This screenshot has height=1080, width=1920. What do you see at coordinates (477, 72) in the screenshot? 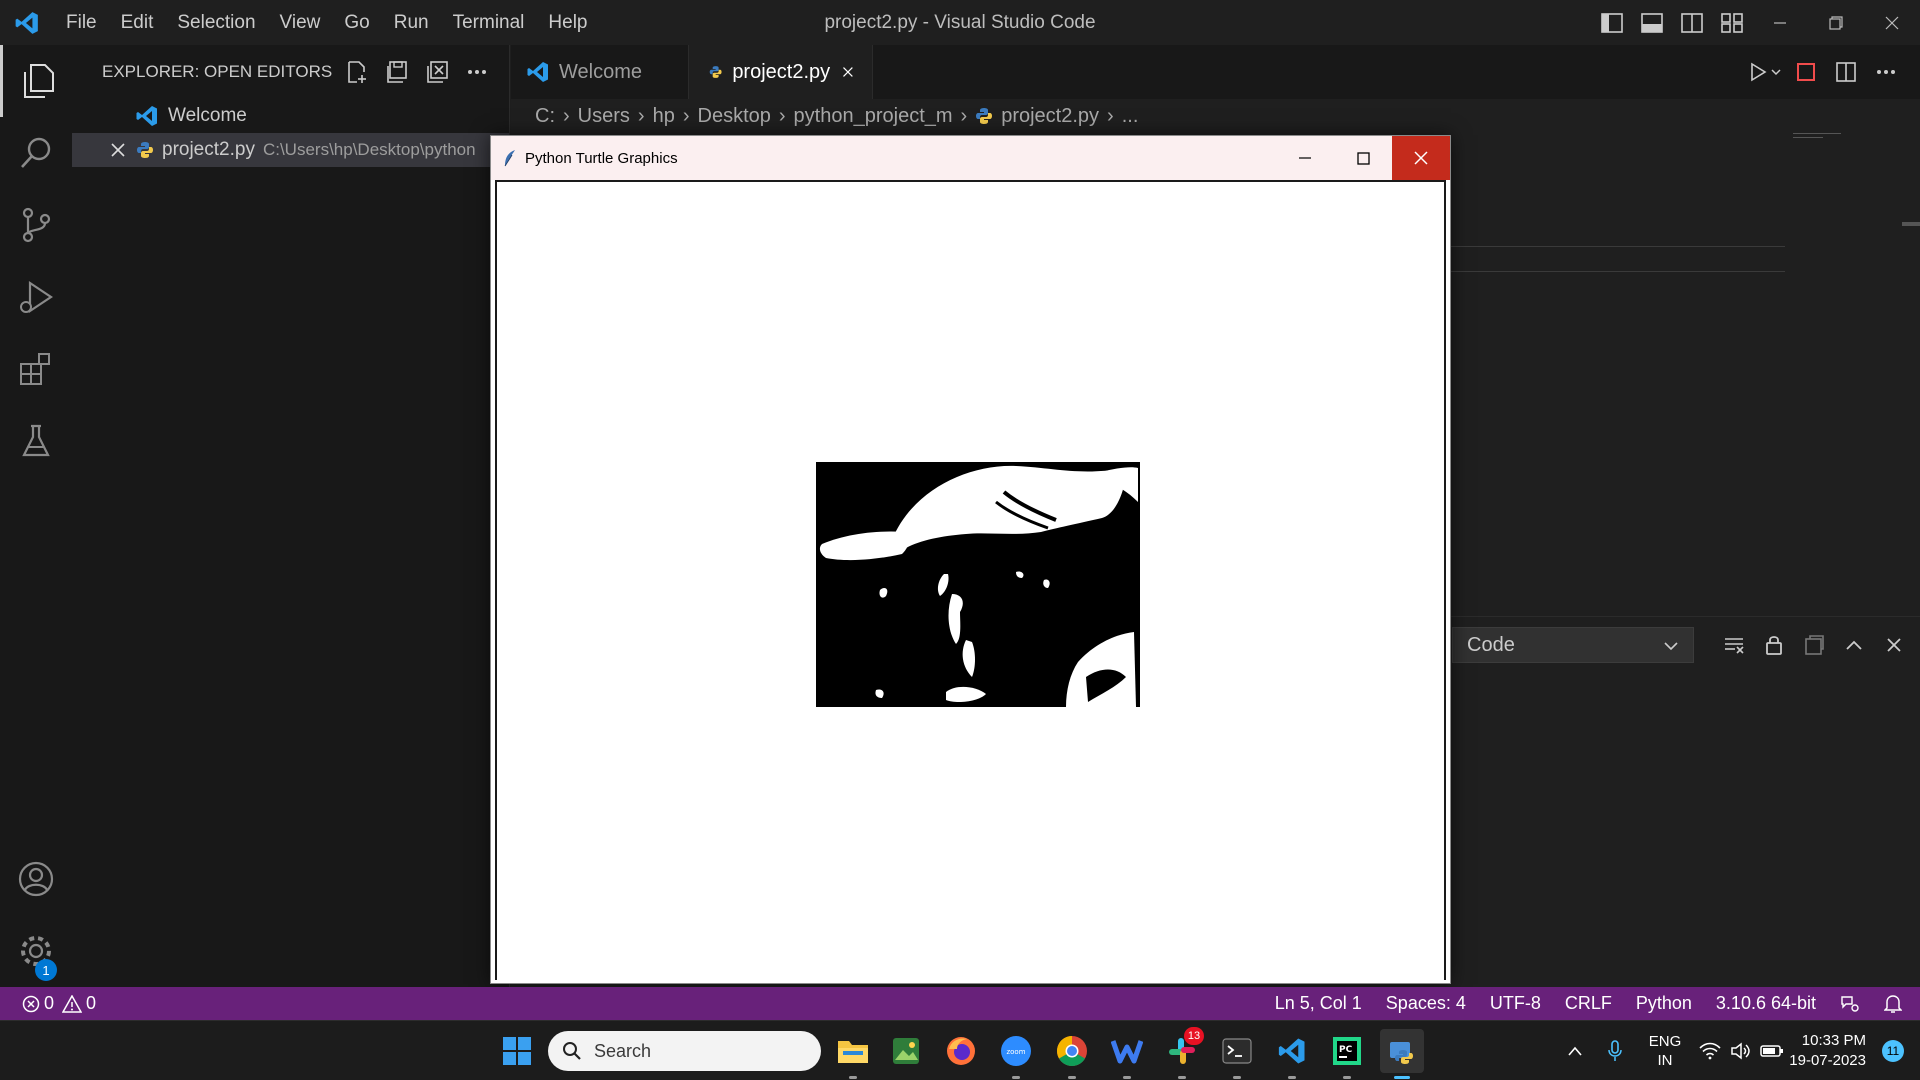
I see `more-actions-icon` at bounding box center [477, 72].